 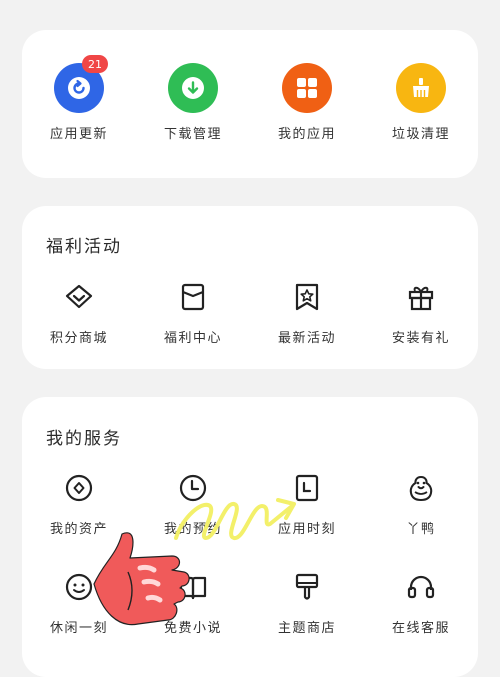 What do you see at coordinates (78, 338) in the screenshot?
I see `points-mall-label: 积分商城` at bounding box center [78, 338].